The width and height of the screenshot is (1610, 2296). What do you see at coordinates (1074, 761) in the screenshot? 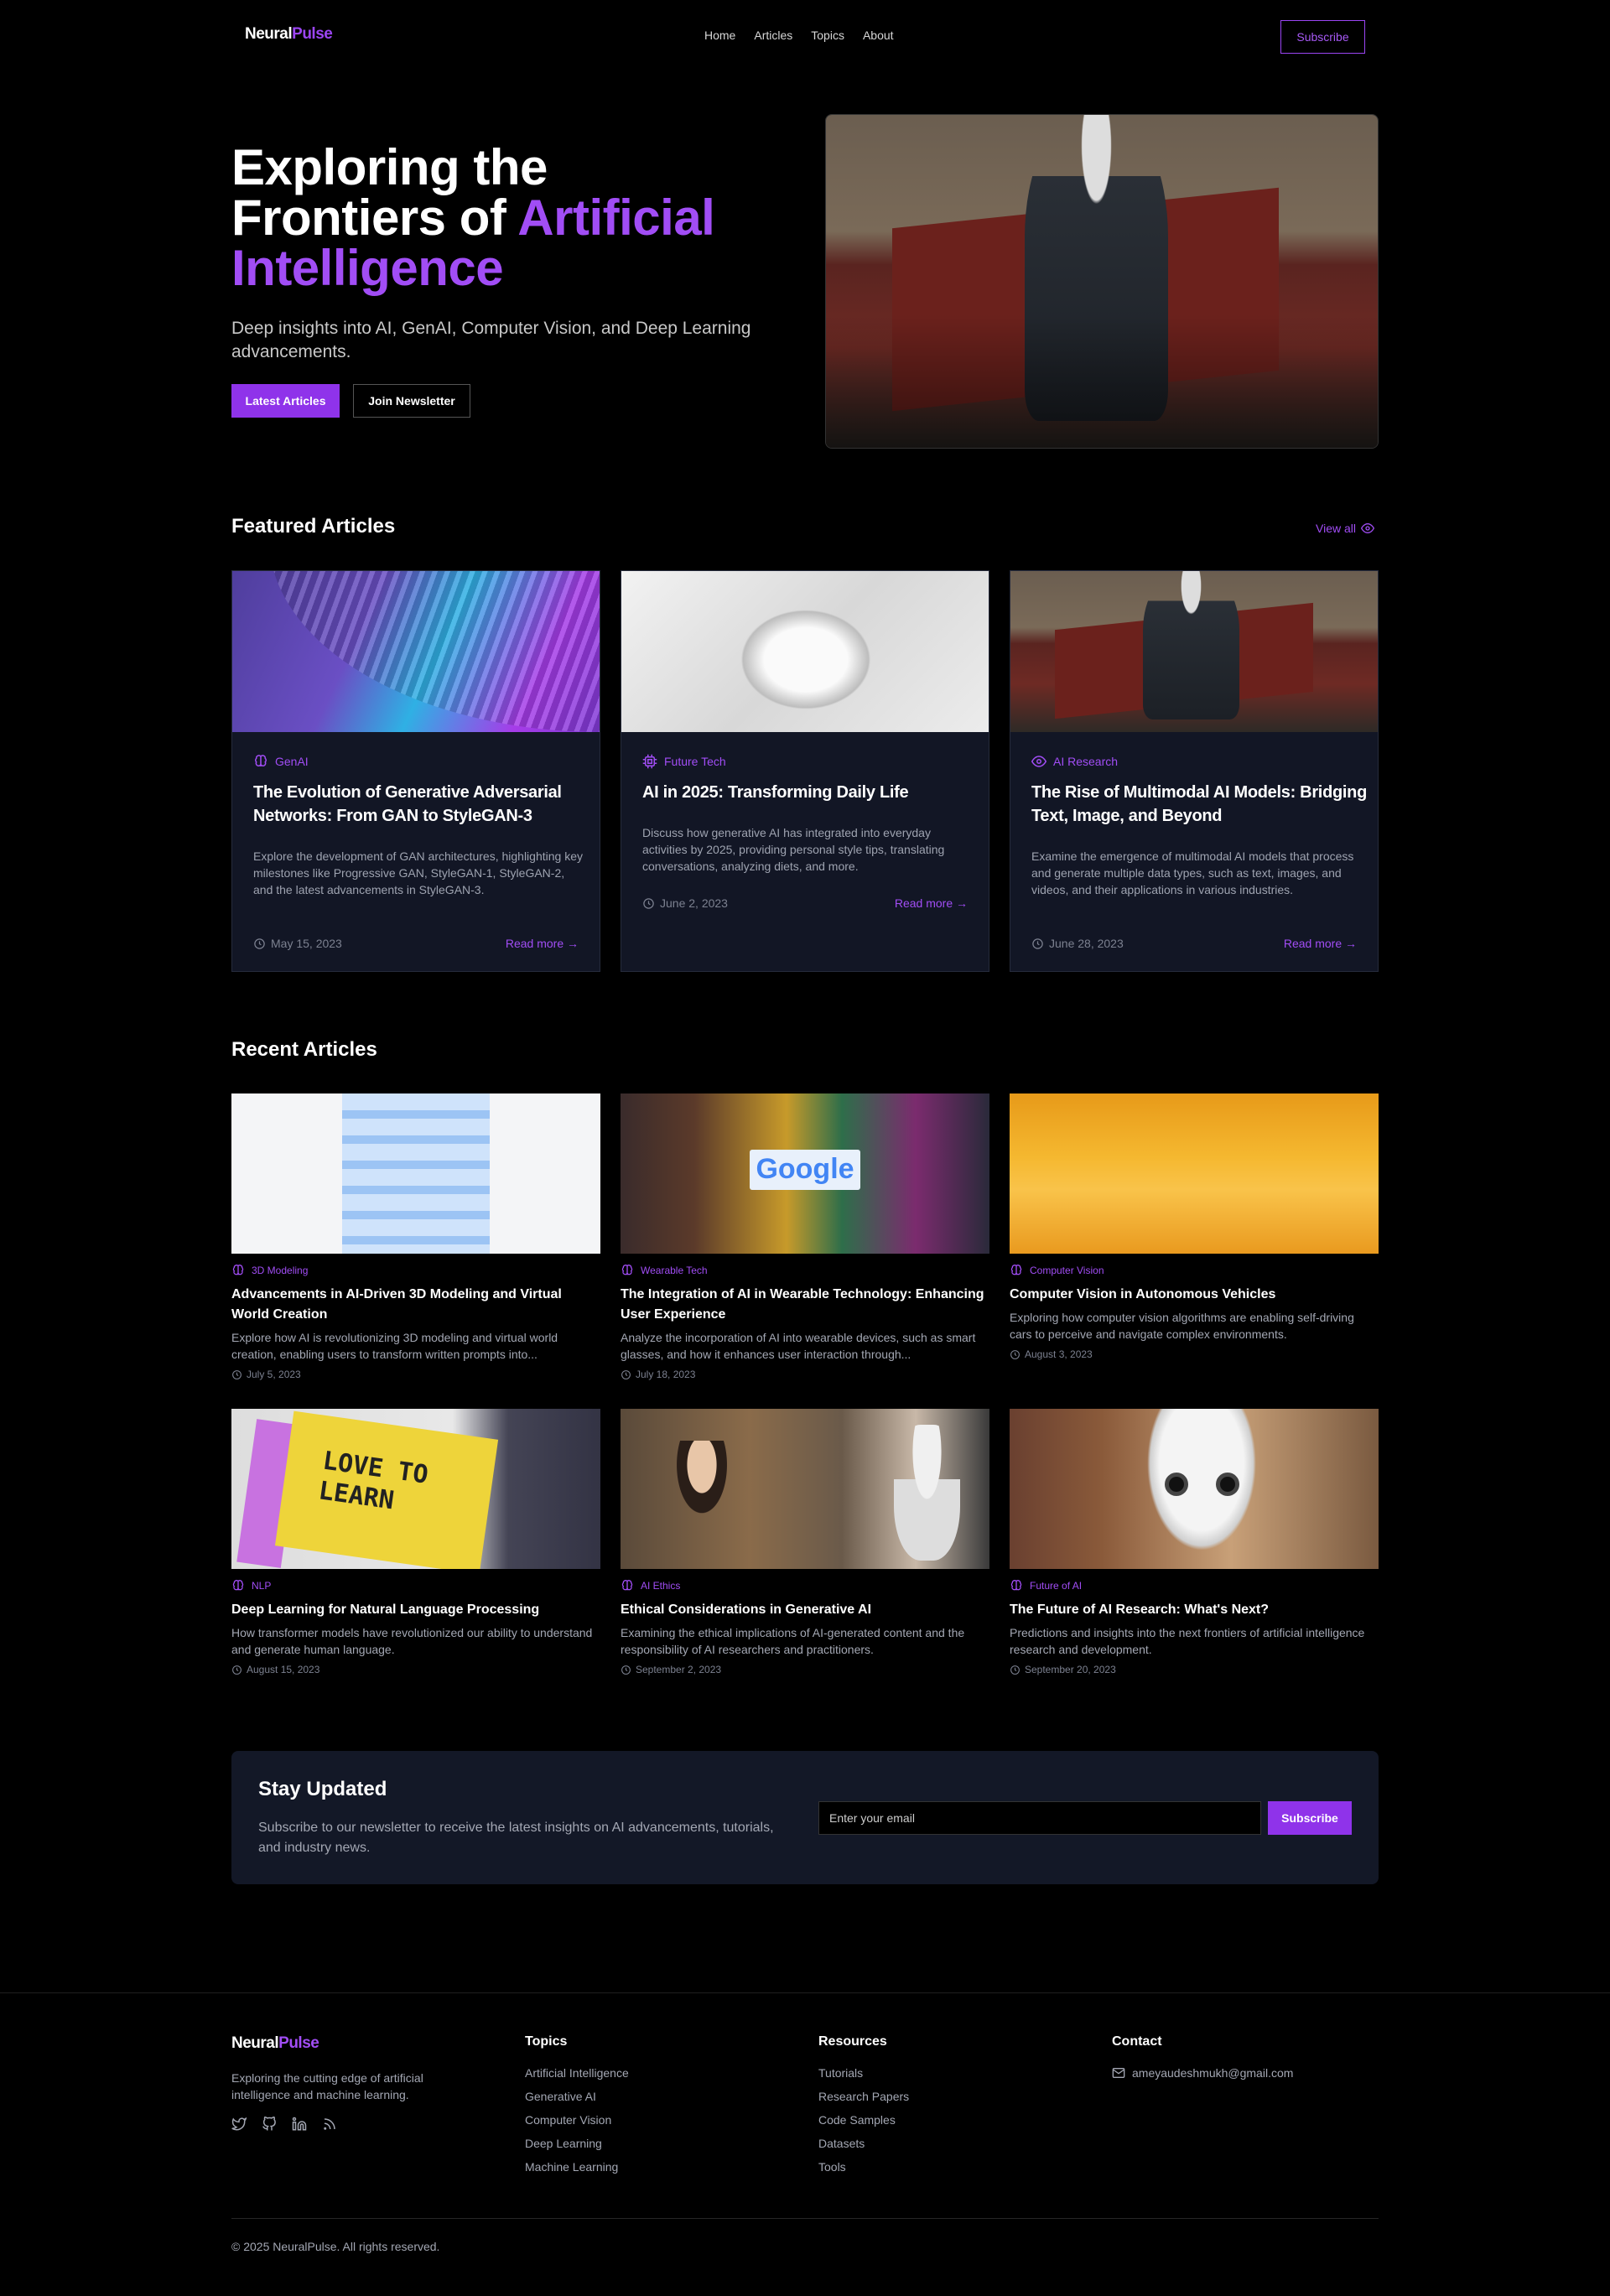
I see `featured-card-category: AI Research` at bounding box center [1074, 761].